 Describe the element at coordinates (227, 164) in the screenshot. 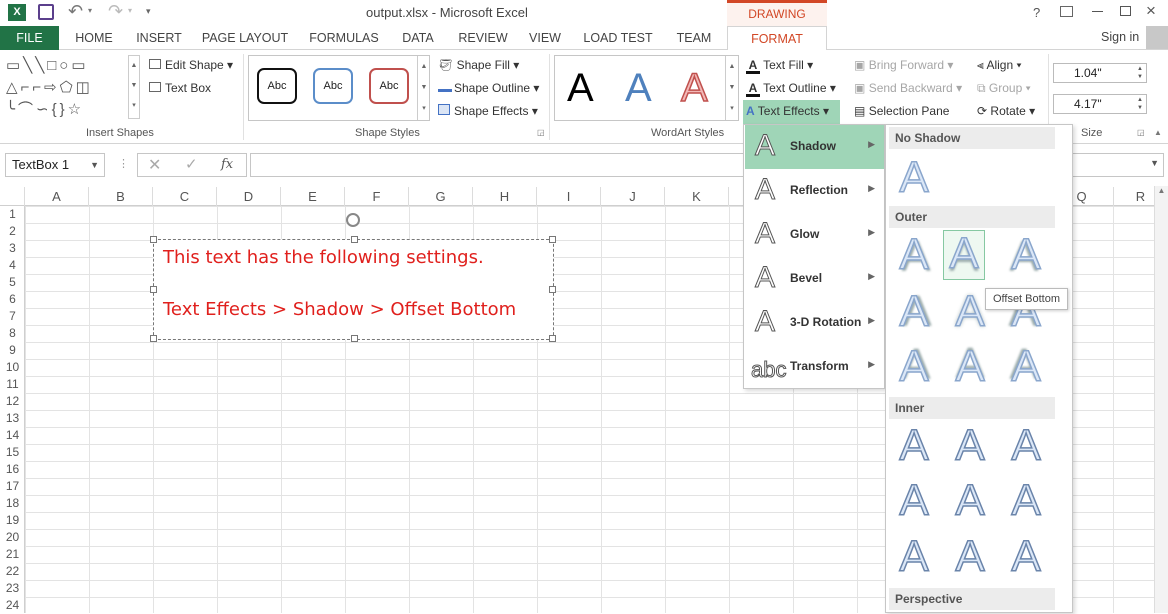

I see `insert-function-icon: fx` at that location.